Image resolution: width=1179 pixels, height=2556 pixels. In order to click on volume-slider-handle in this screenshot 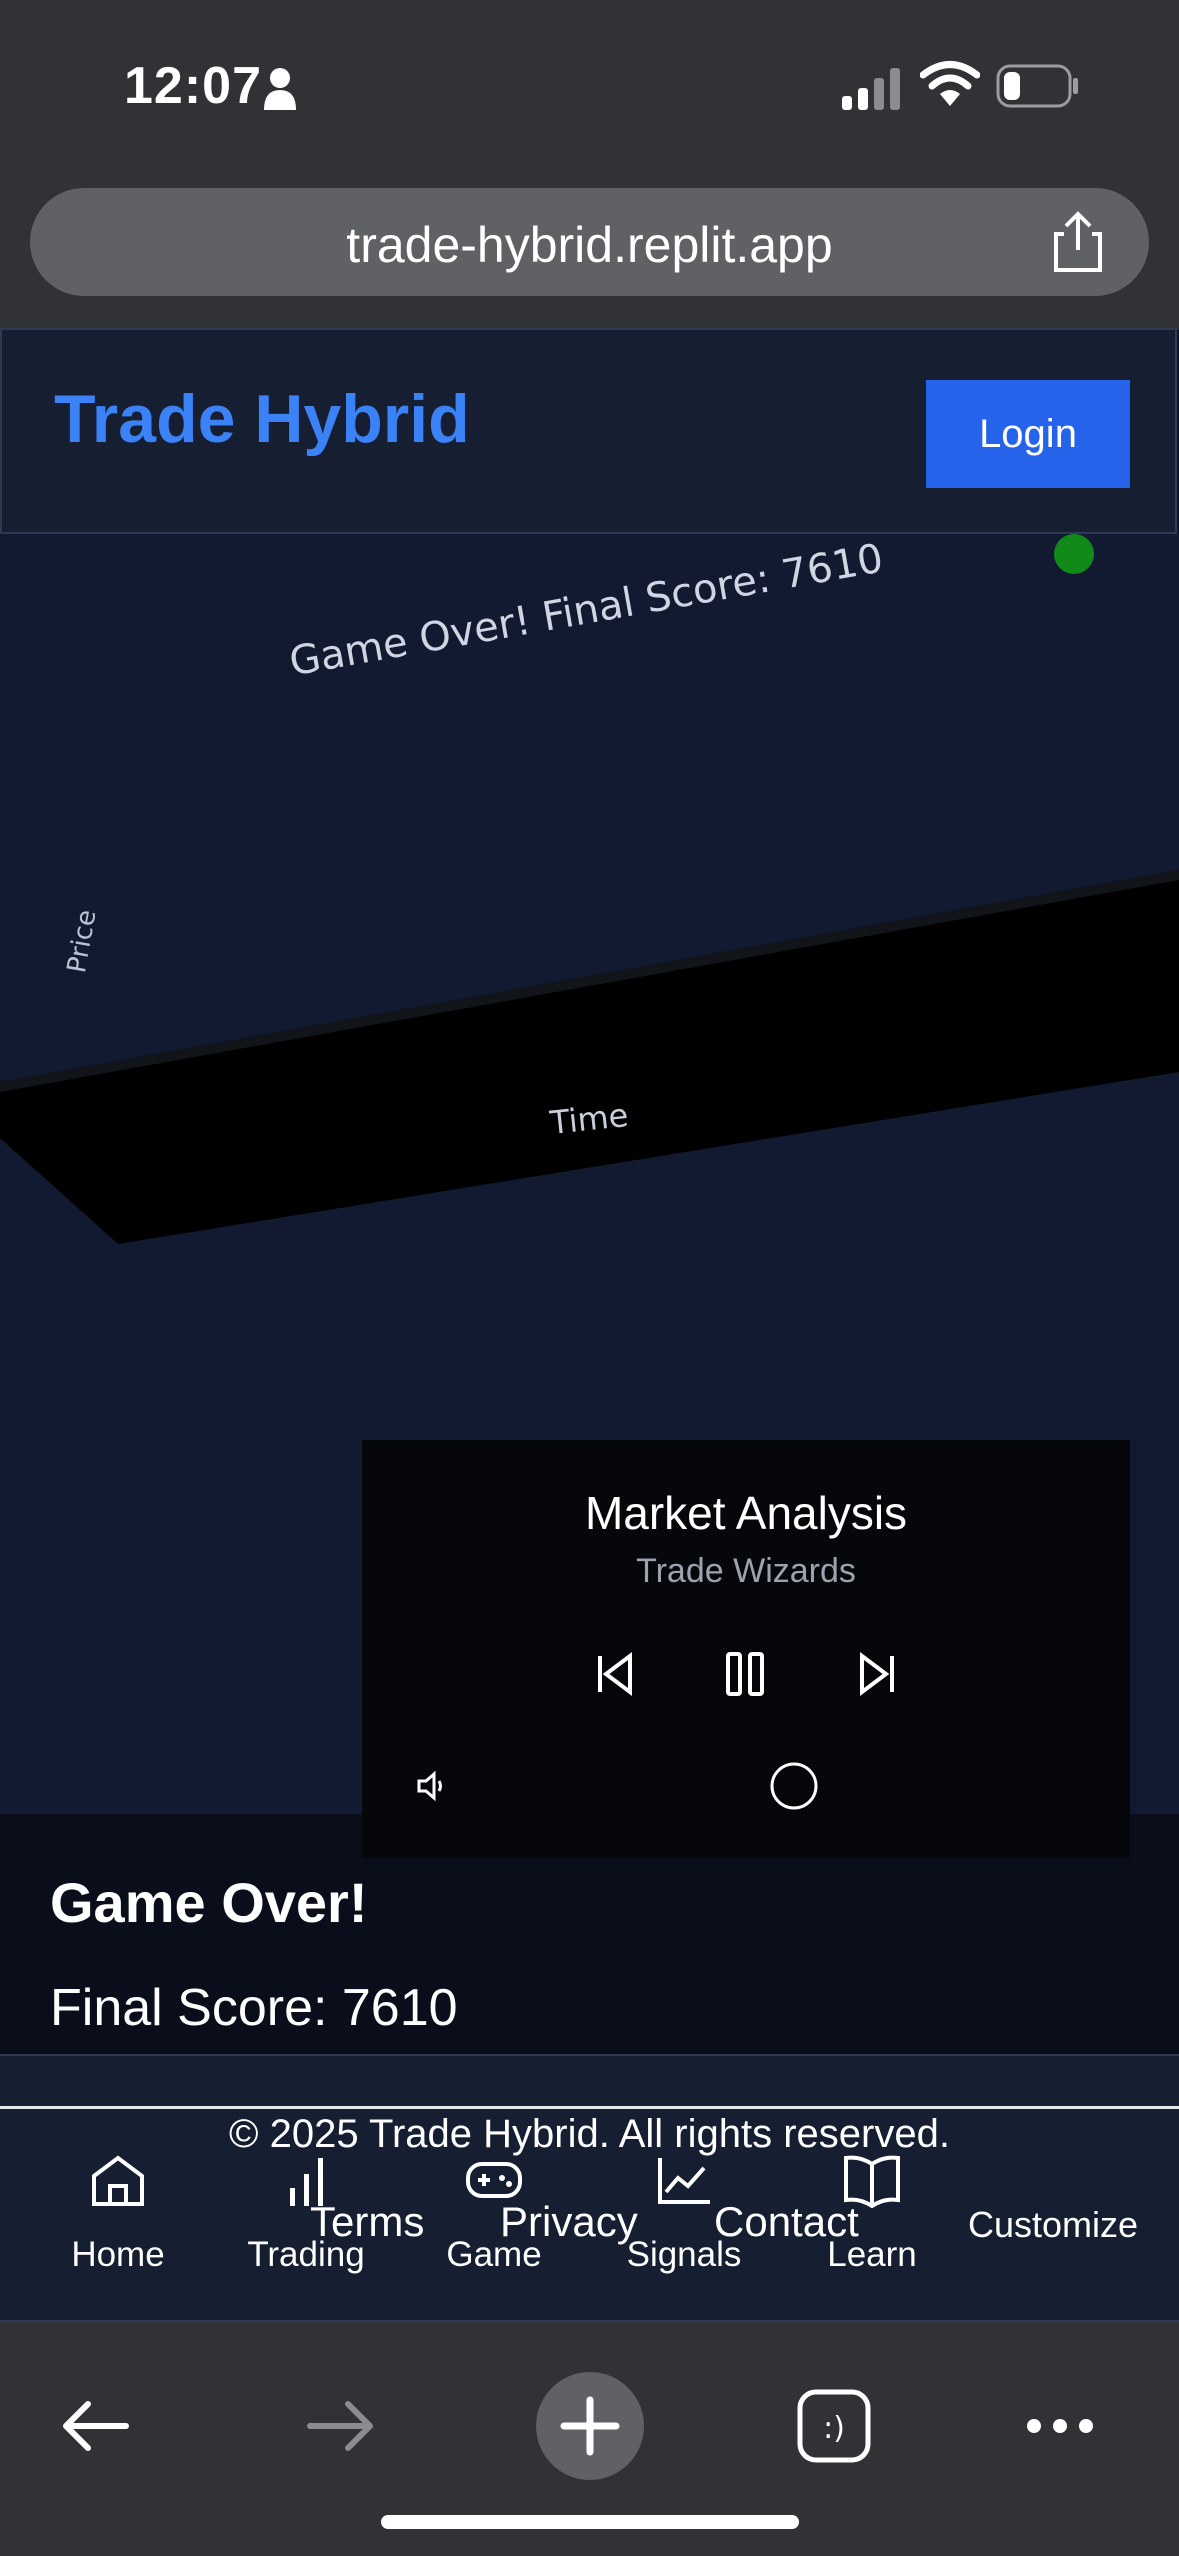, I will do `click(794, 1786)`.